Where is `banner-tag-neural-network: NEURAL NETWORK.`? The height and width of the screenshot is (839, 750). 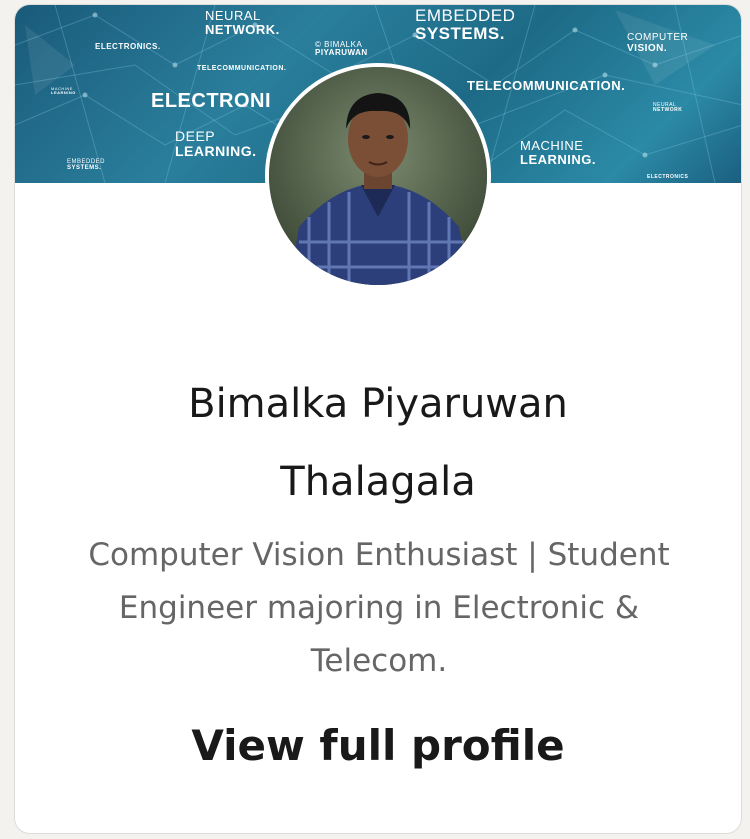 banner-tag-neural-network: NEURAL NETWORK. is located at coordinates (242, 22).